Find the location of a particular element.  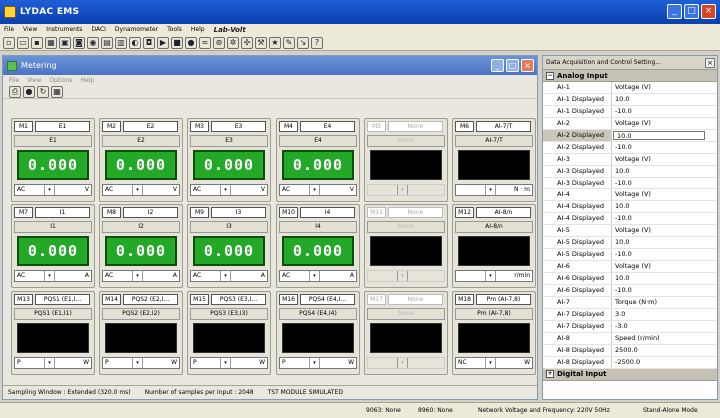

camera-icon: ◘ is located at coordinates (149, 42).